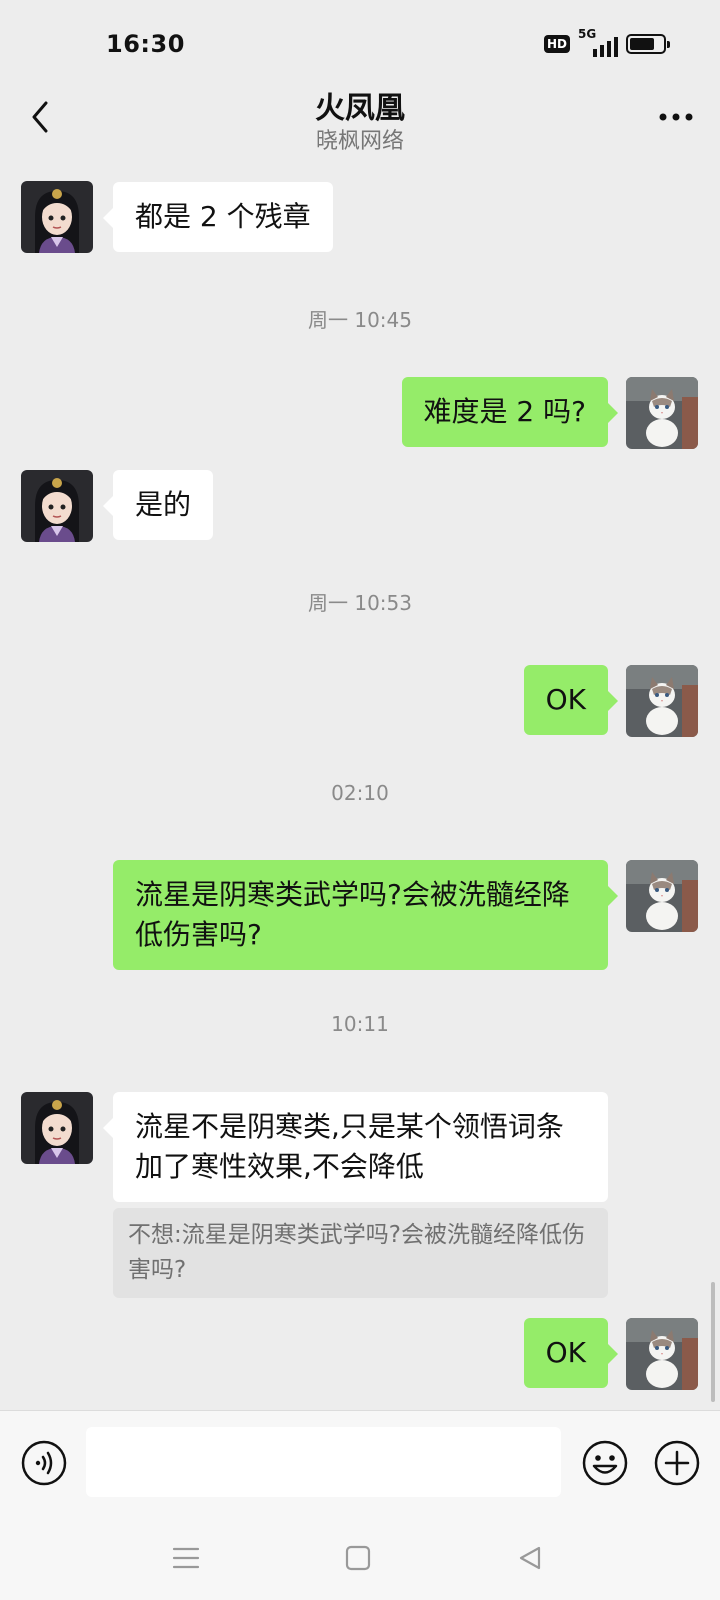  I want to click on emoji-icon, so click(605, 1463).